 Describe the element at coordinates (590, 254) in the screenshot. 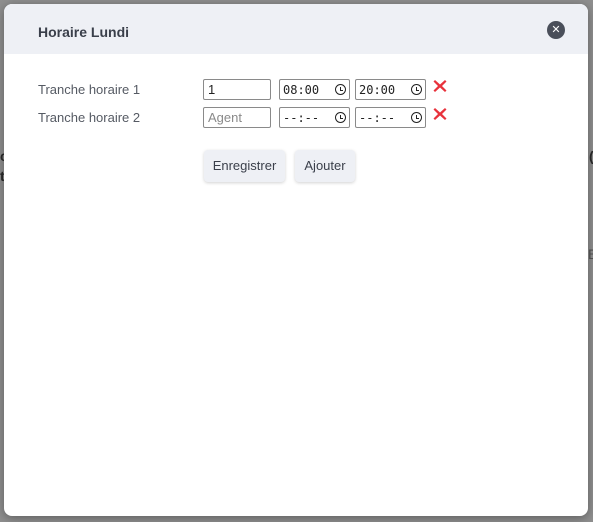

I see `backdrop-text: E` at that location.